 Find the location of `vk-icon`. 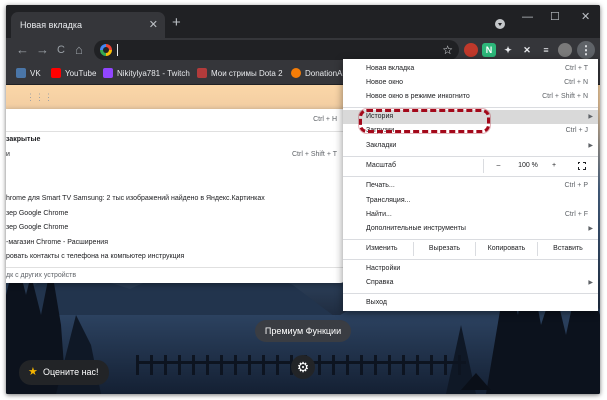

vk-icon is located at coordinates (21, 72).